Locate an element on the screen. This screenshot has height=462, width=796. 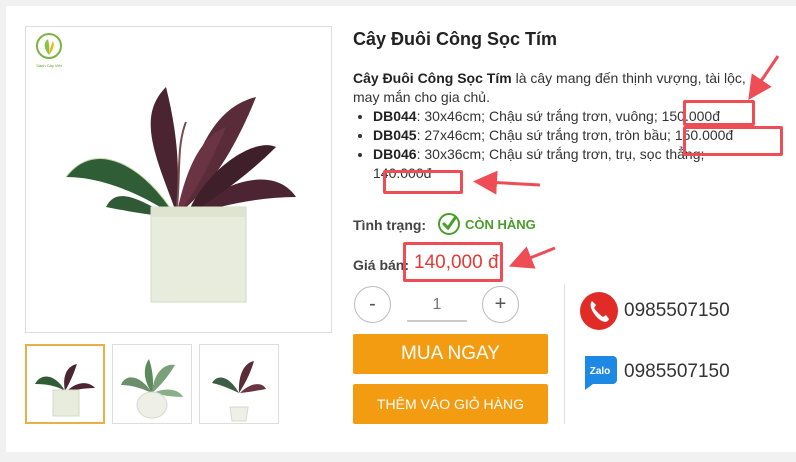
product-title: Cây Đuôi Công Sọc Tím is located at coordinates (455, 39).